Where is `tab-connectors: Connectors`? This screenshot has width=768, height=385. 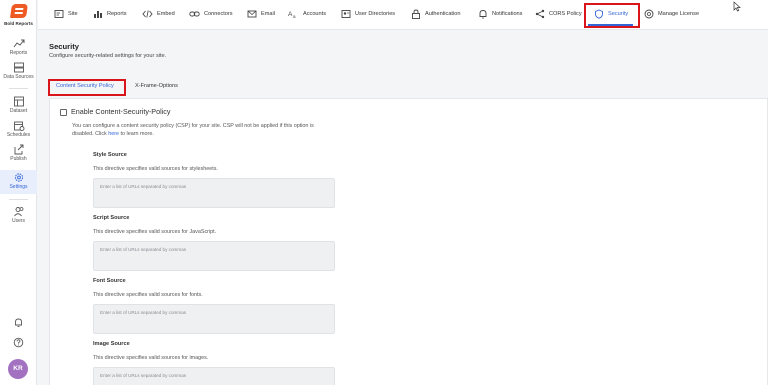
tab-connectors: Connectors is located at coordinates (211, 14).